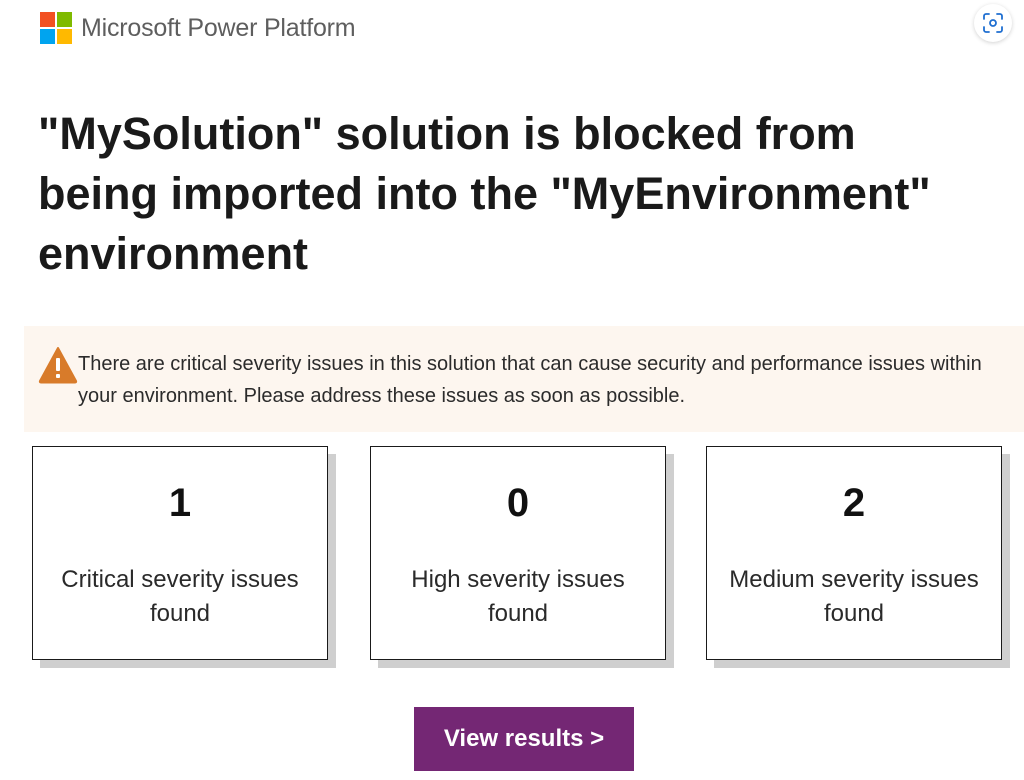 The height and width of the screenshot is (780, 1024). I want to click on medium-issues-count: 2, so click(854, 503).